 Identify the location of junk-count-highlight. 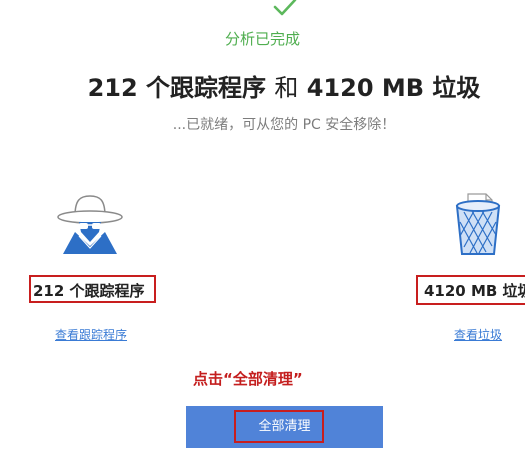
(470, 290).